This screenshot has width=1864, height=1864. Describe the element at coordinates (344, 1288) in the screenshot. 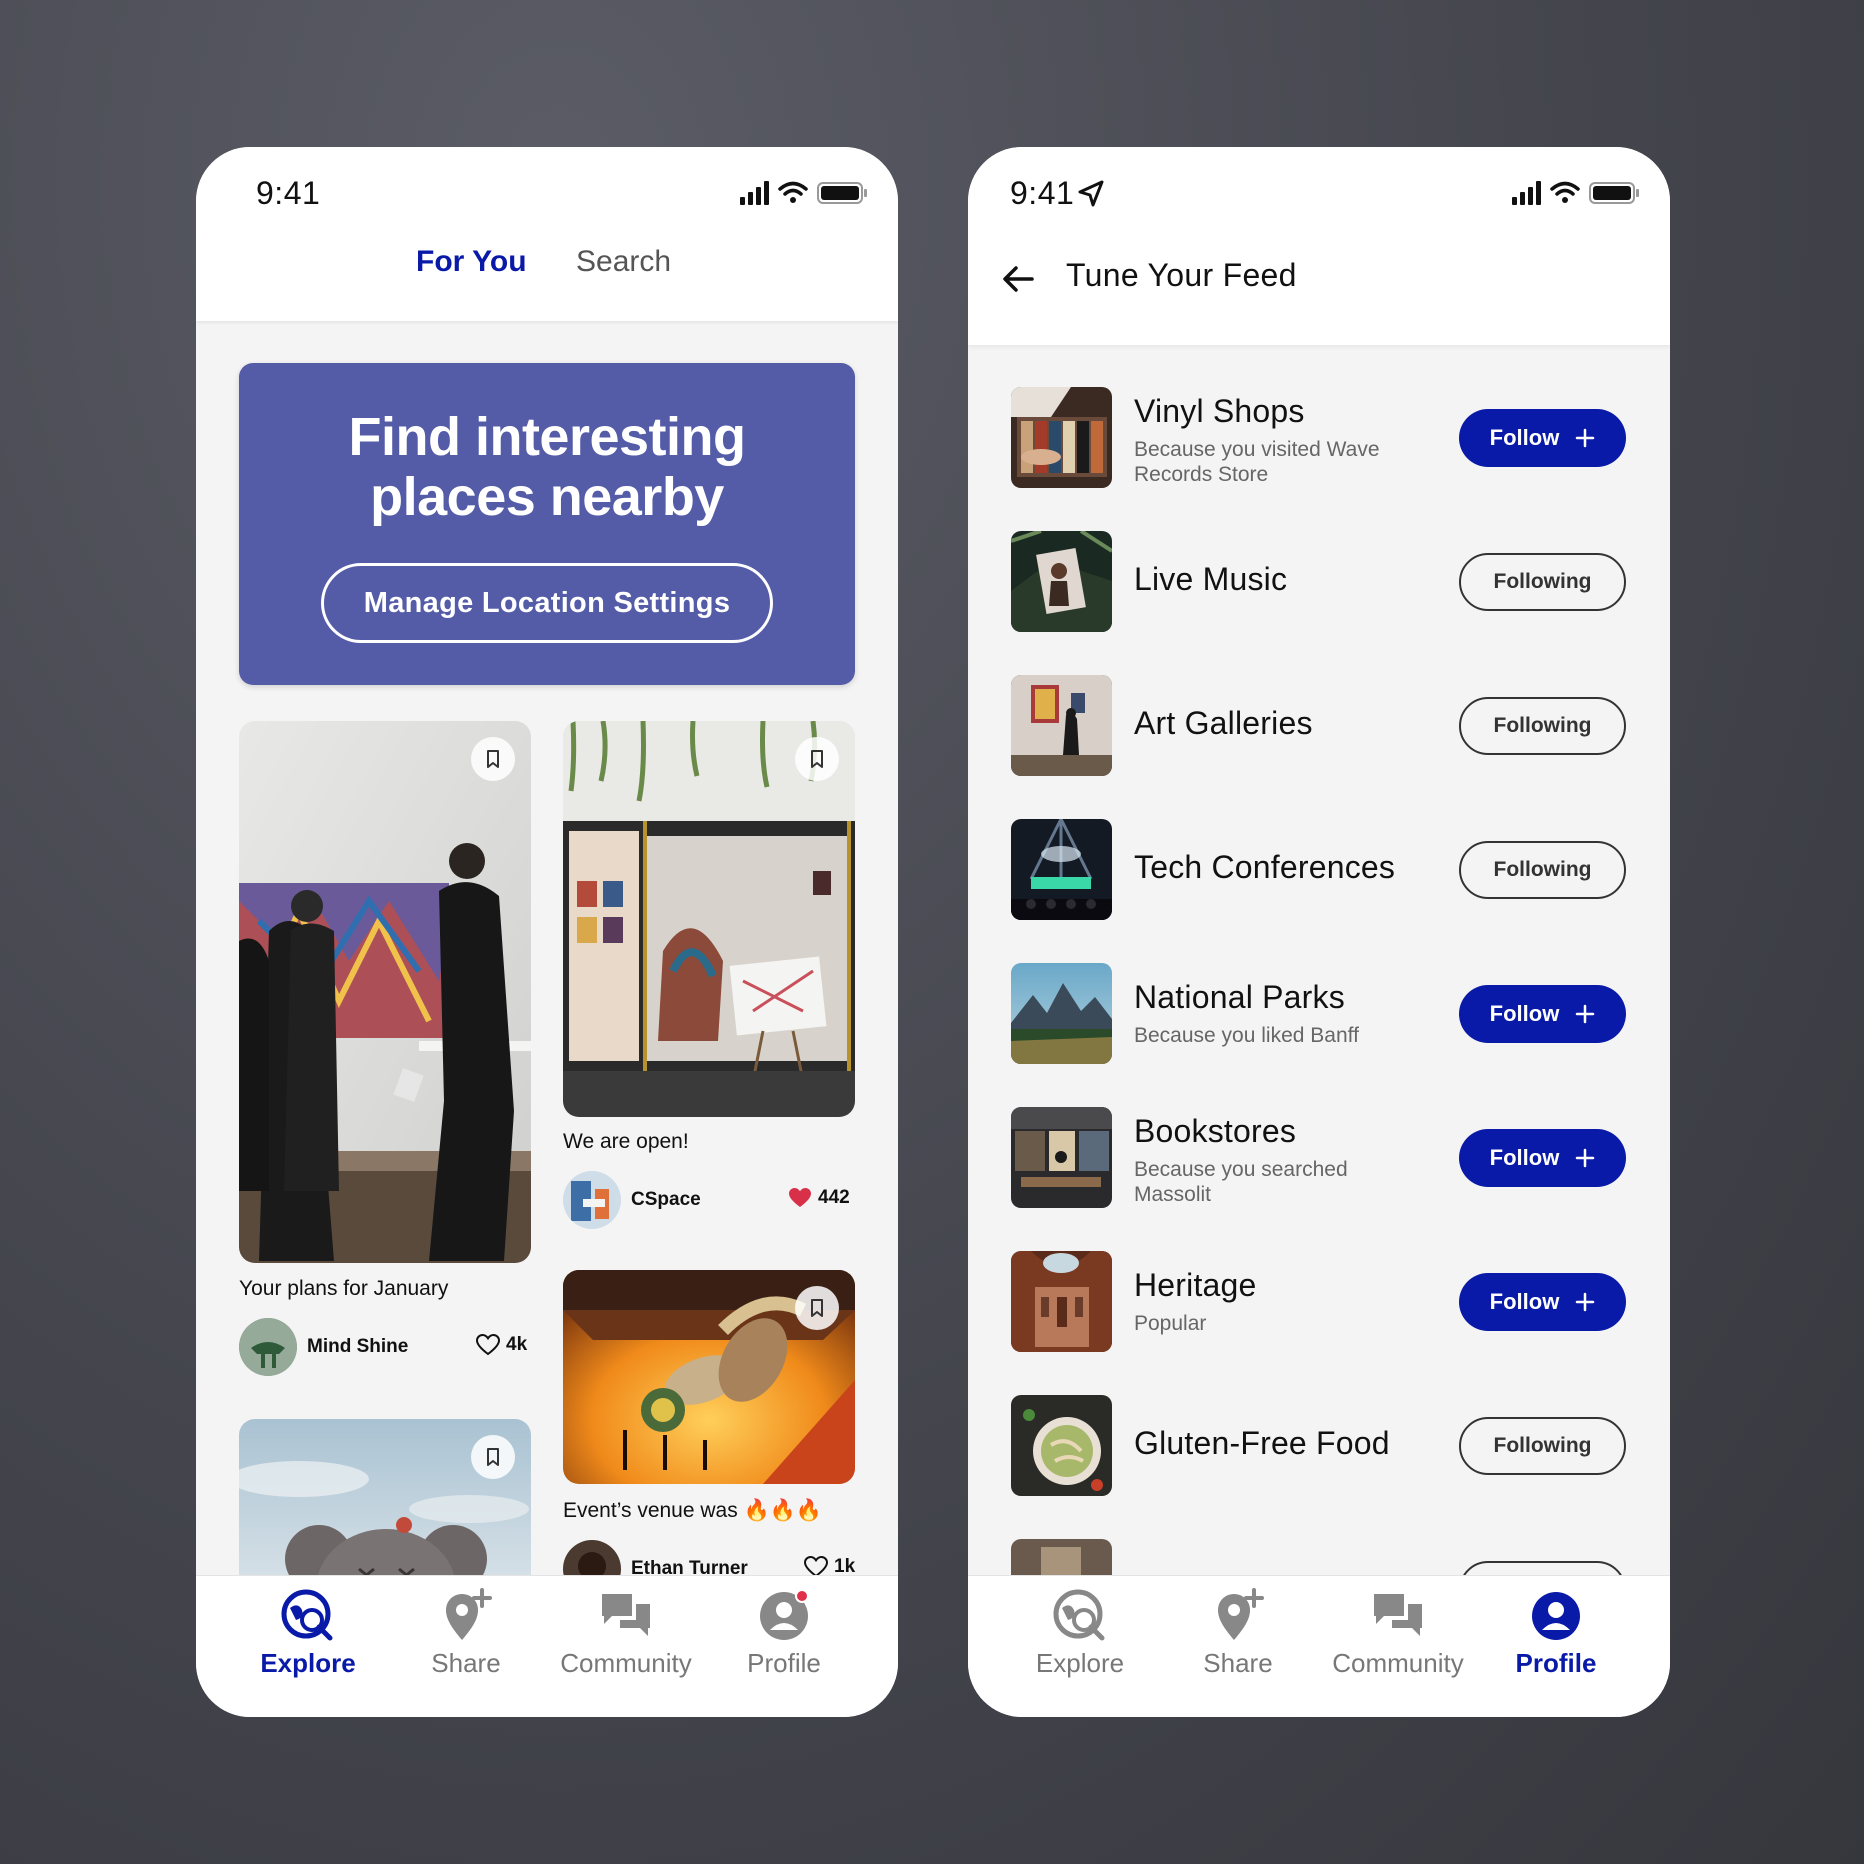

I see `post-caption: Your plans for January` at that location.